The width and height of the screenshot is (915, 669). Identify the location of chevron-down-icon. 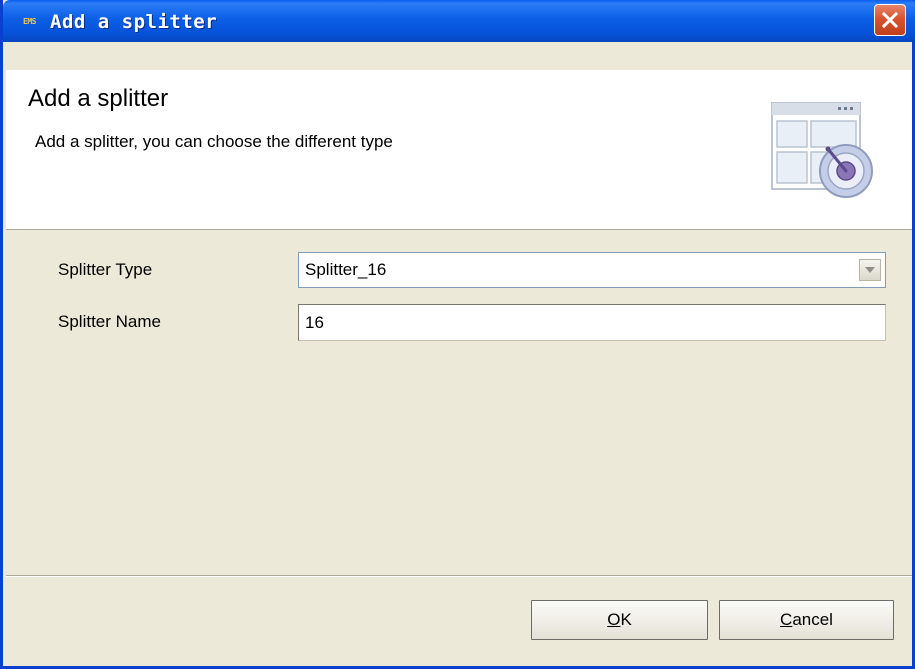
(870, 270).